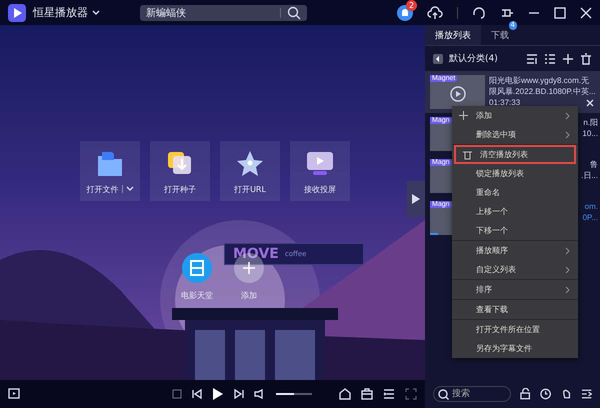  What do you see at coordinates (458, 94) in the screenshot?
I see `play-circle-icon` at bounding box center [458, 94].